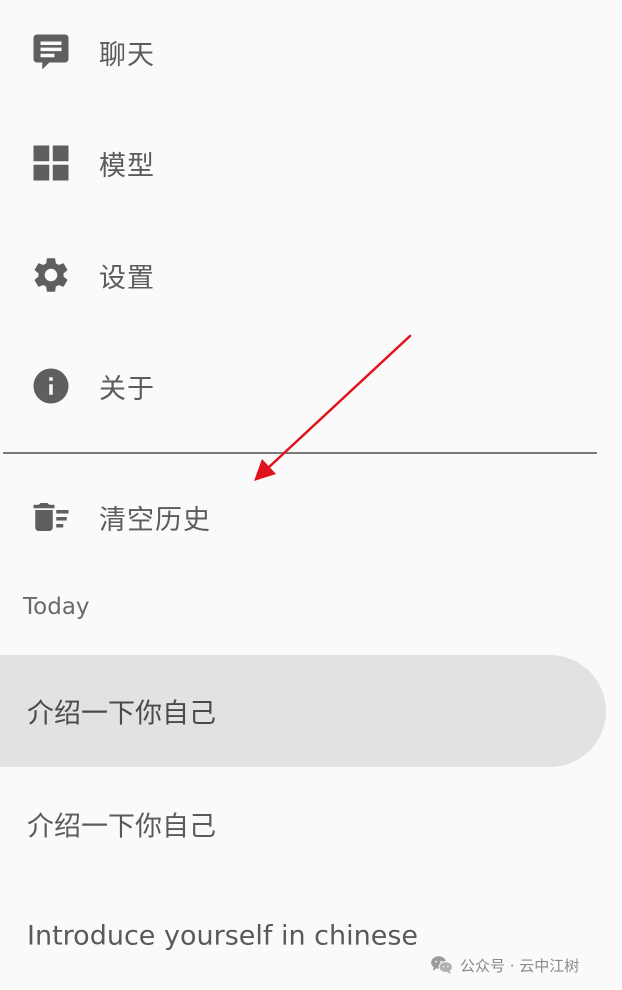  What do you see at coordinates (127, 166) in the screenshot?
I see `nav-label-models: 模型` at bounding box center [127, 166].